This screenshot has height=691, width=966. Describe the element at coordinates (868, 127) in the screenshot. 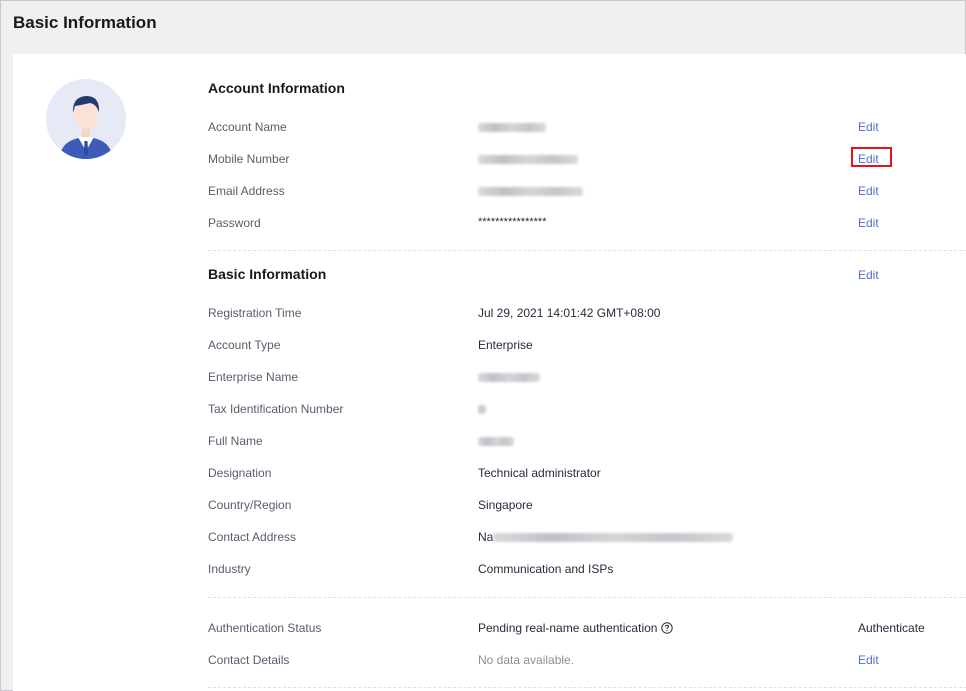

I see `edit-account-name-link: Edit` at that location.